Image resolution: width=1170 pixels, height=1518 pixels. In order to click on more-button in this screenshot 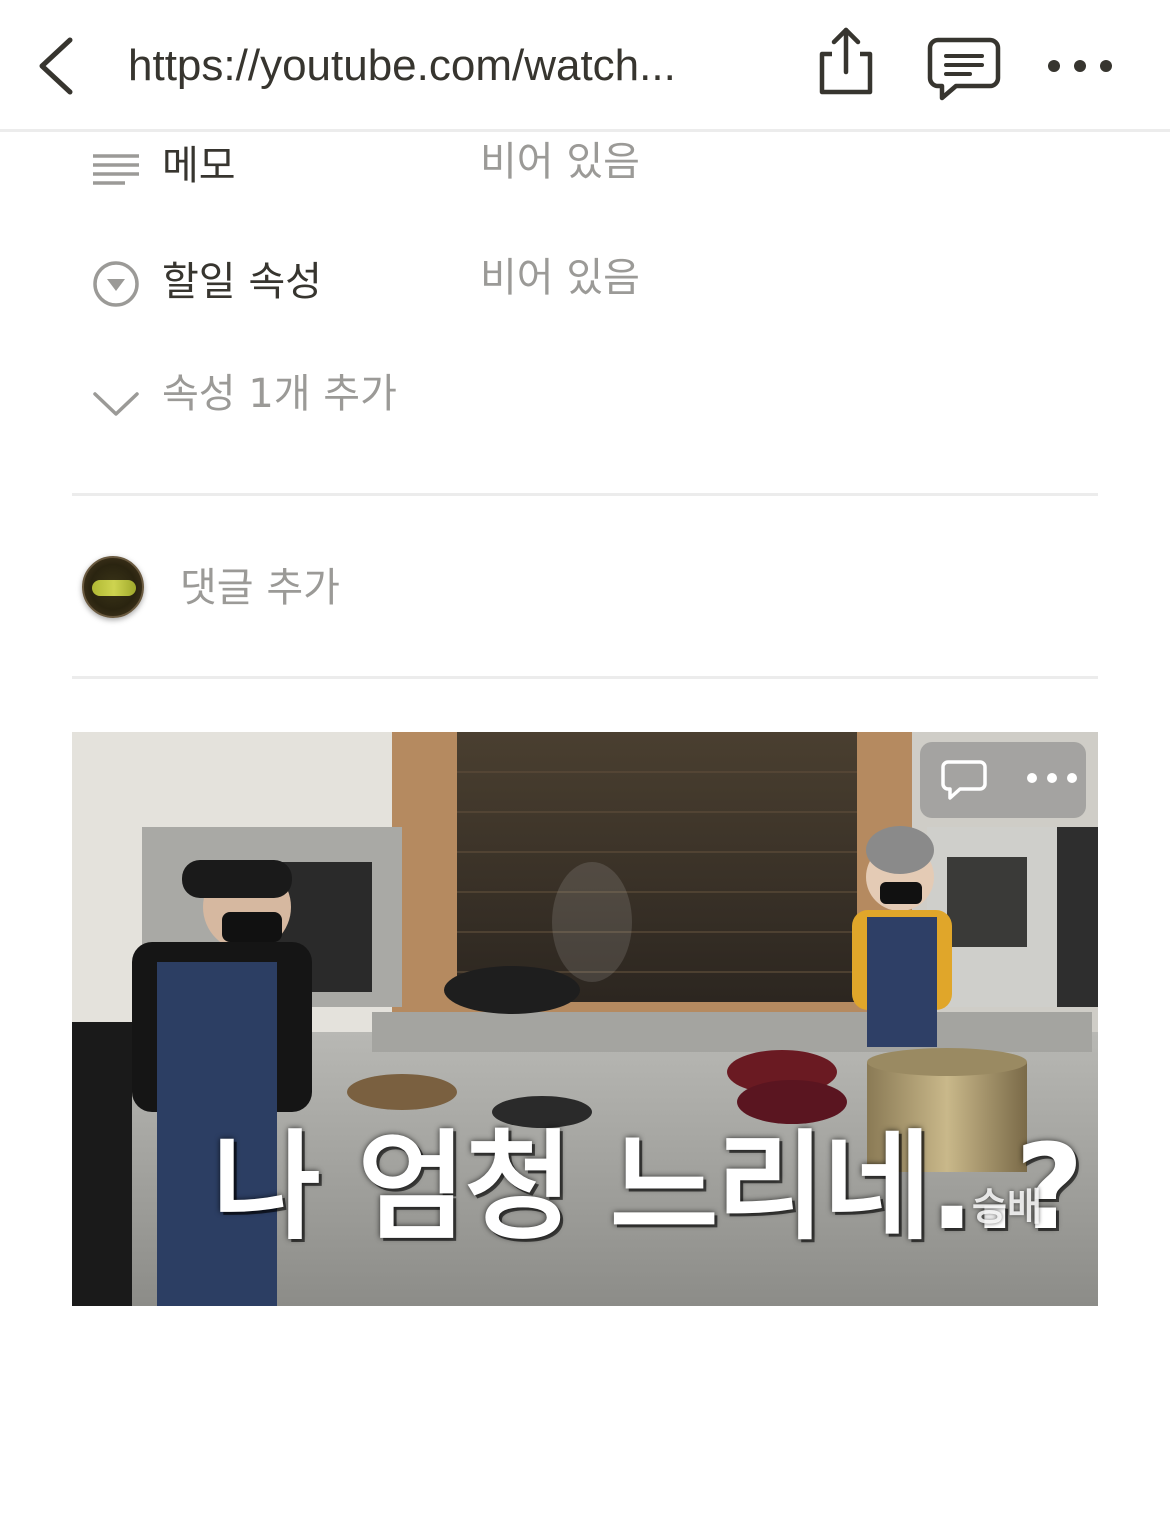, I will do `click(1080, 66)`.